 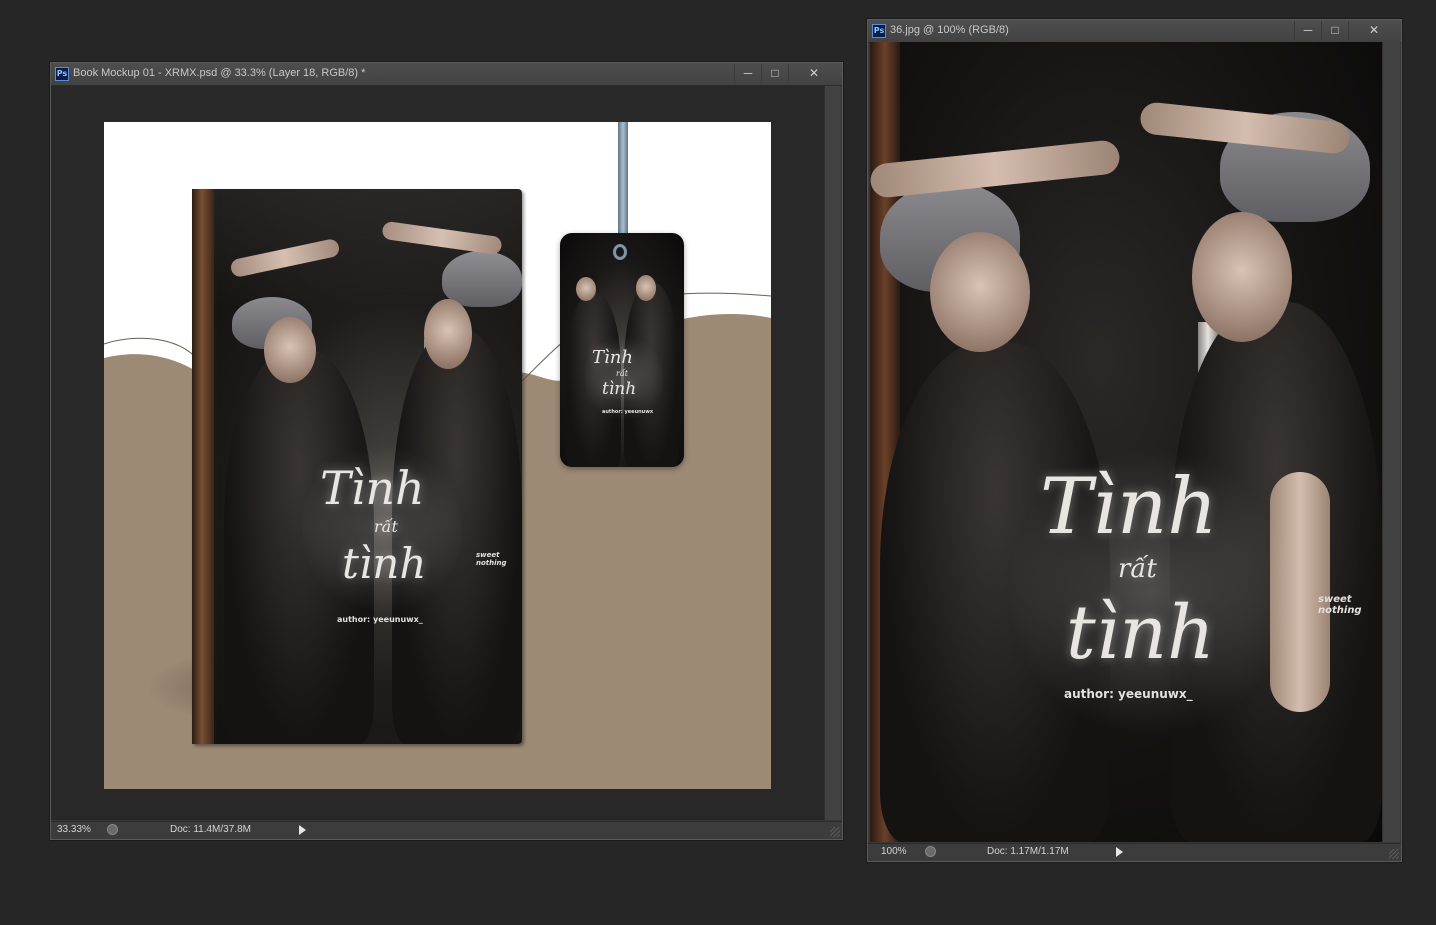 I want to click on zoom-level: 100%, so click(x=894, y=851).